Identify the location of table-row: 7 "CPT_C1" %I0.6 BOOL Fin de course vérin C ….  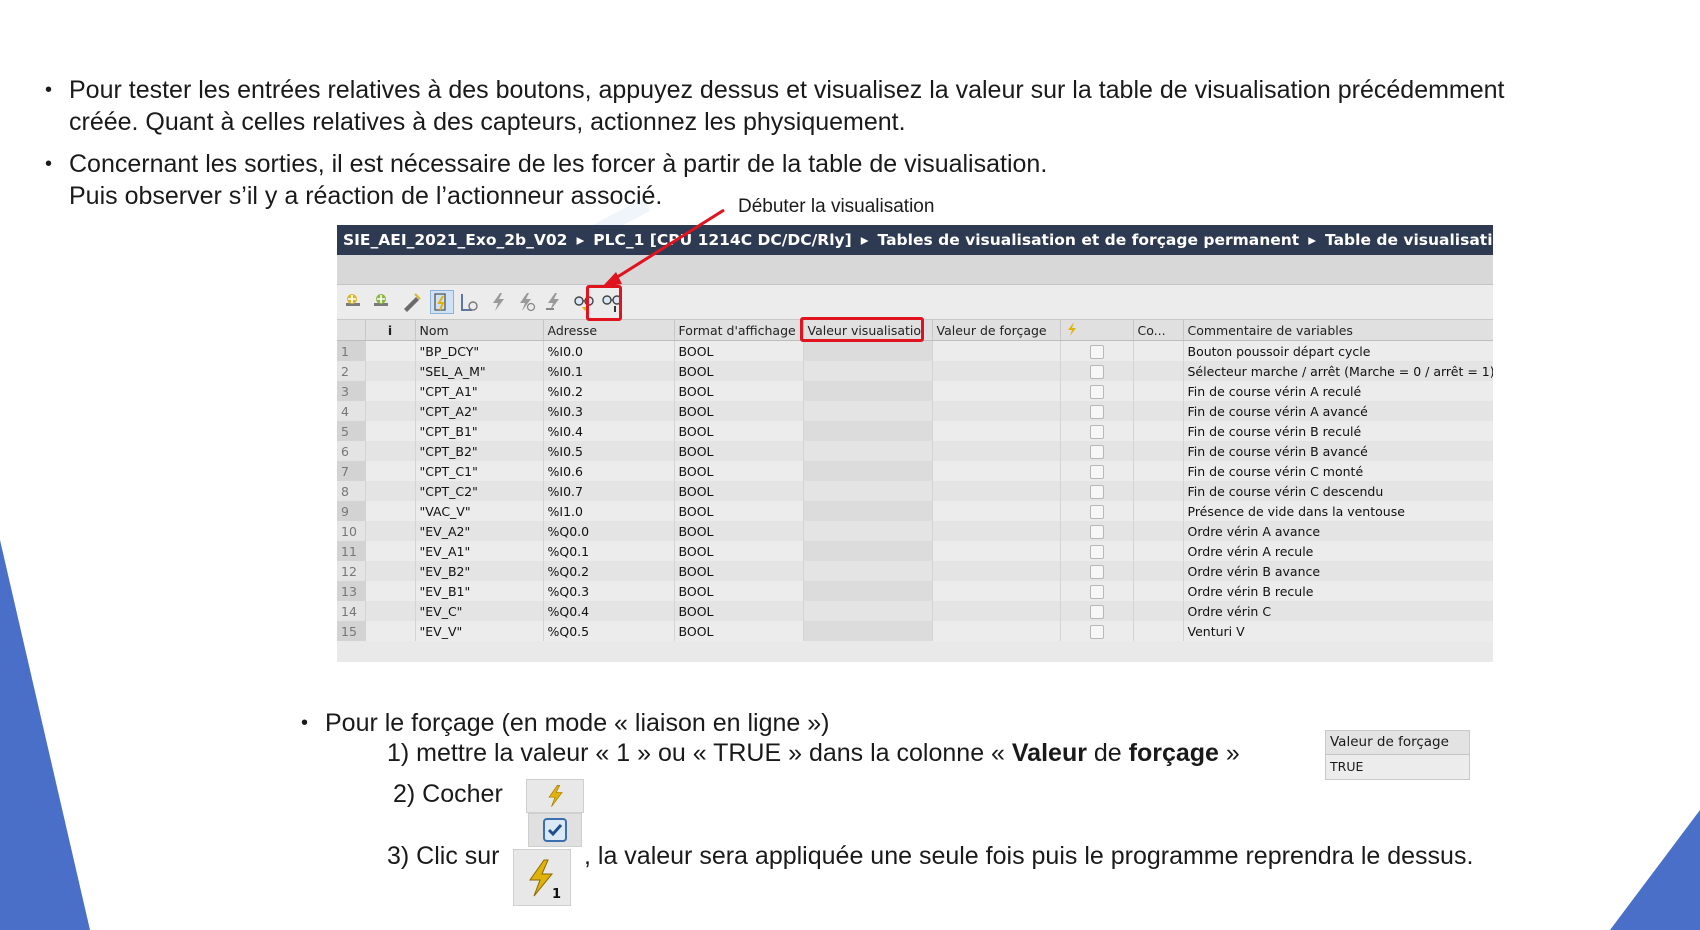
(915, 471).